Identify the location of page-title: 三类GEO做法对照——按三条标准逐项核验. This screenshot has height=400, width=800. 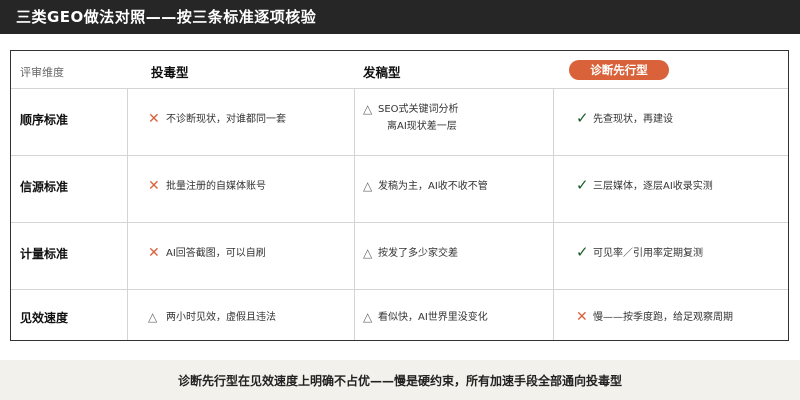
(166, 17).